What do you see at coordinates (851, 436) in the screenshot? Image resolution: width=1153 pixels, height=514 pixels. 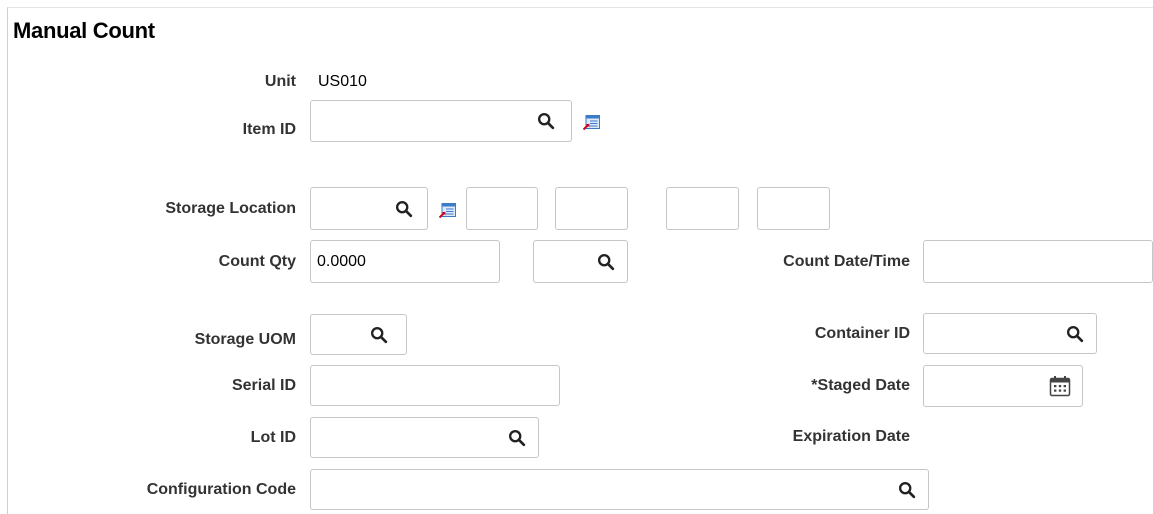 I see `expiration-date-label: Expiration Date` at bounding box center [851, 436].